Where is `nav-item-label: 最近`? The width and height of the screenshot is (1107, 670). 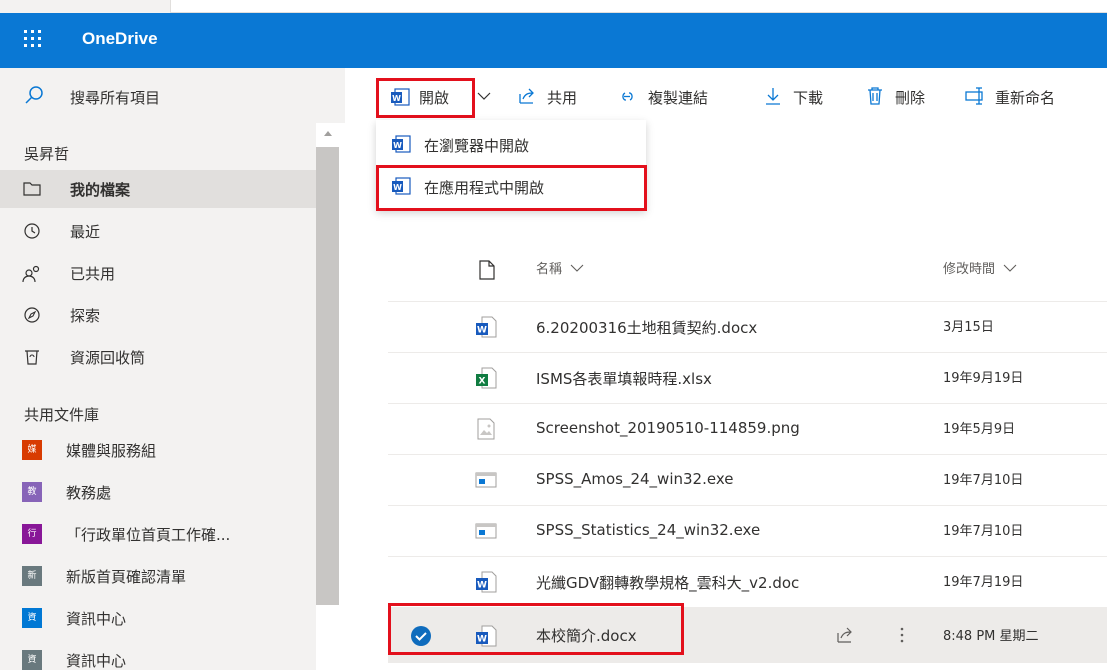 nav-item-label: 最近 is located at coordinates (85, 232).